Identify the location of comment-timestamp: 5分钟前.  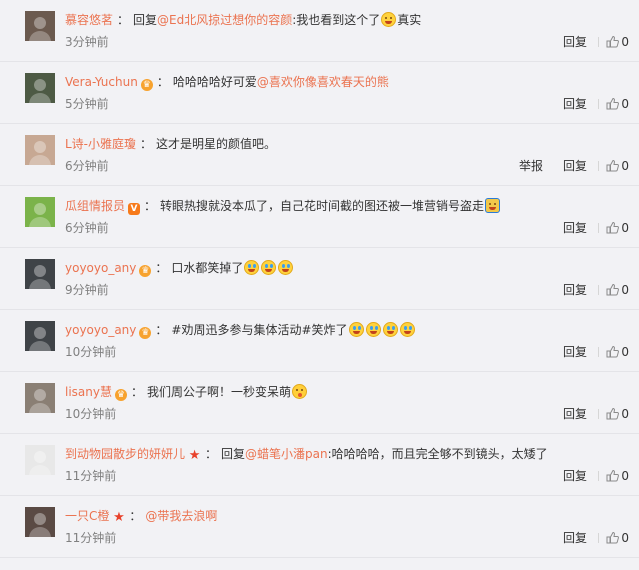
(87, 104).